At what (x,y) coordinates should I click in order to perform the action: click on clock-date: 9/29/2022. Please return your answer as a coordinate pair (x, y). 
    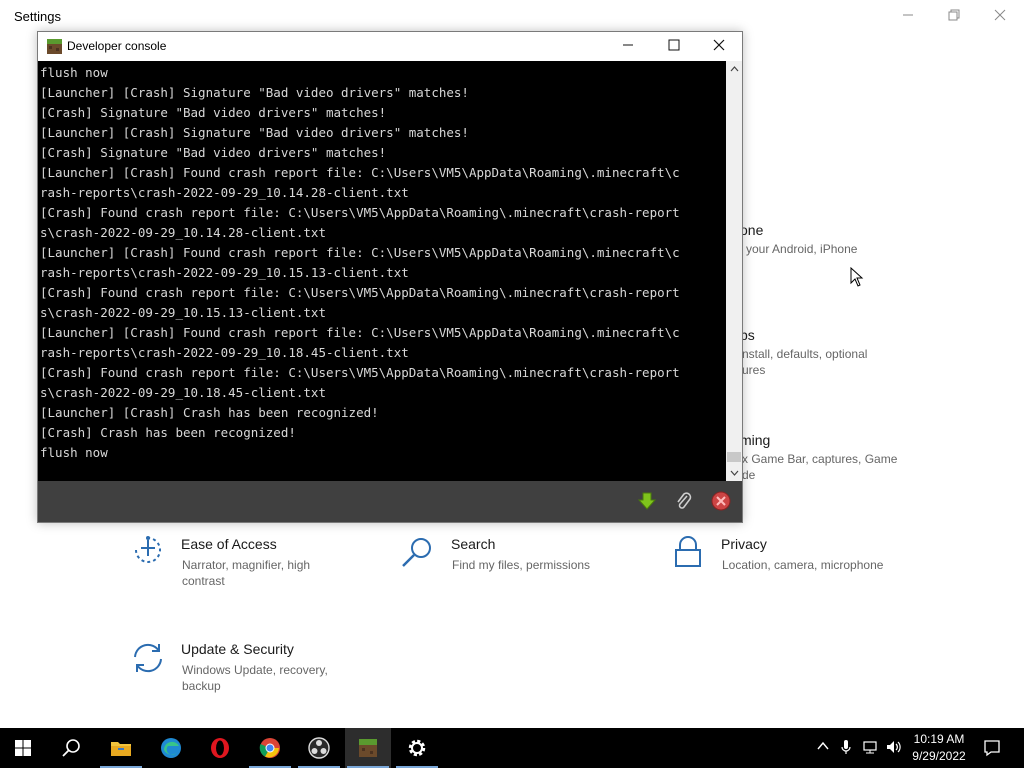
    Looking at the image, I should click on (939, 756).